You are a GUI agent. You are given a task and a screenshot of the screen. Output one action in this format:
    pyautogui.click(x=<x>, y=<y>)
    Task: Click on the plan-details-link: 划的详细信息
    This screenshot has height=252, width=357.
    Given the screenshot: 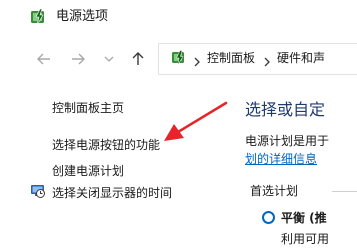 What is the action you would take?
    pyautogui.click(x=281, y=159)
    